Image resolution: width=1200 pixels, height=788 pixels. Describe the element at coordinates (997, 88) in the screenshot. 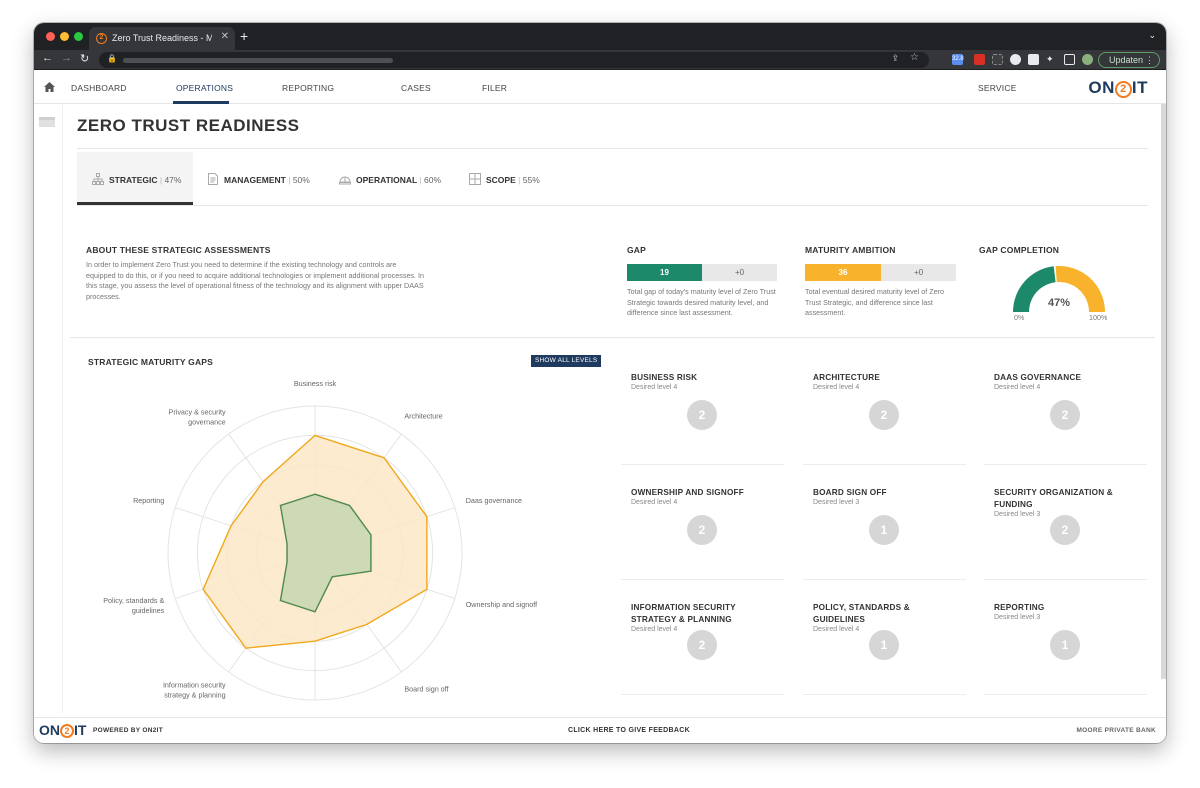

I see `nav-service: SERVICE` at that location.